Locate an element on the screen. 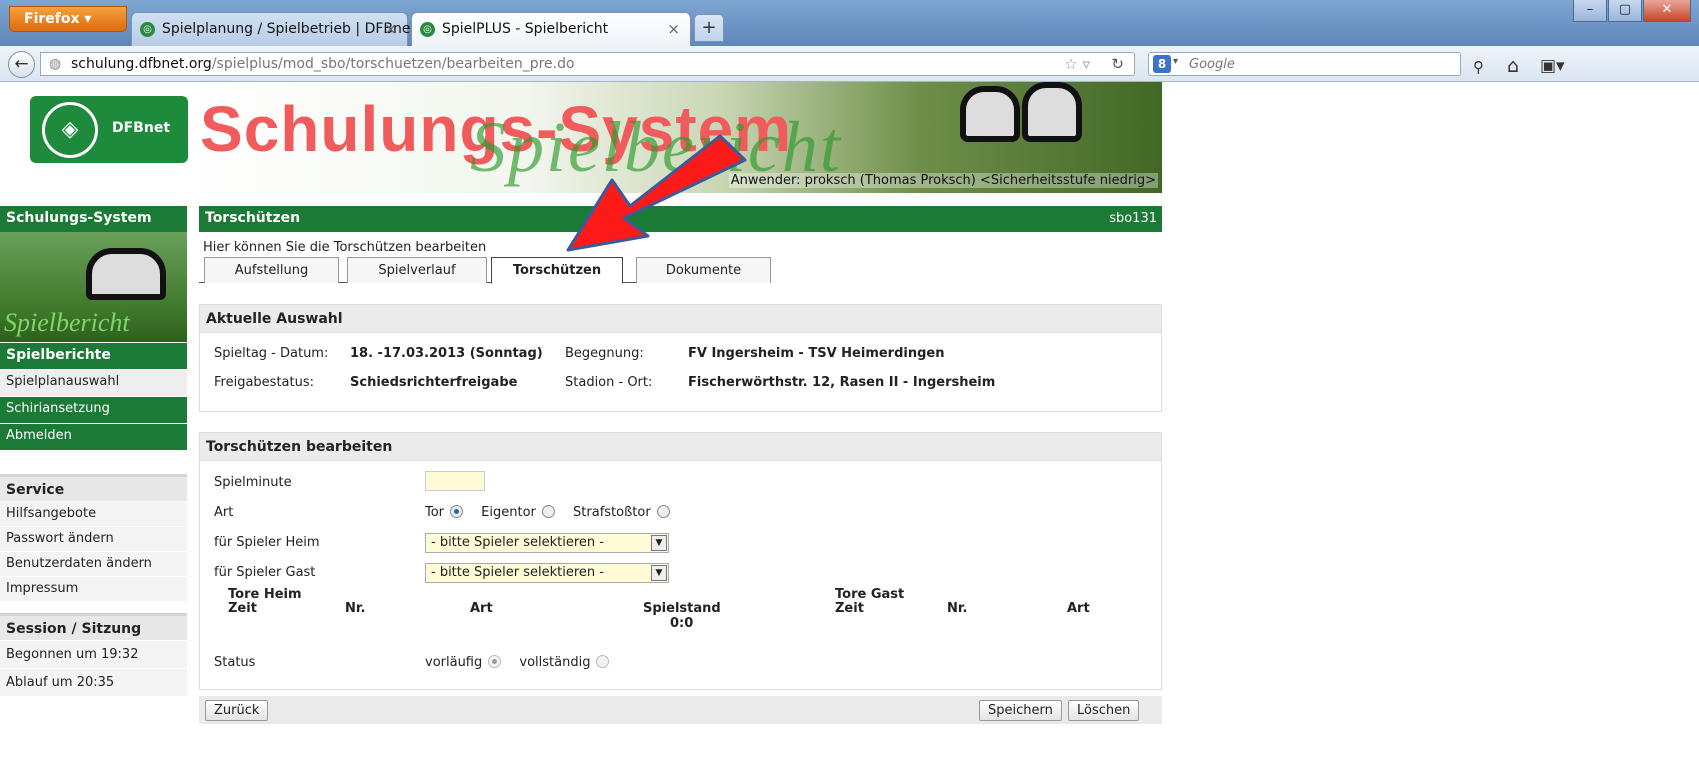 The image size is (1699, 782). stadion-label: Stadion - Ort: is located at coordinates (609, 382).